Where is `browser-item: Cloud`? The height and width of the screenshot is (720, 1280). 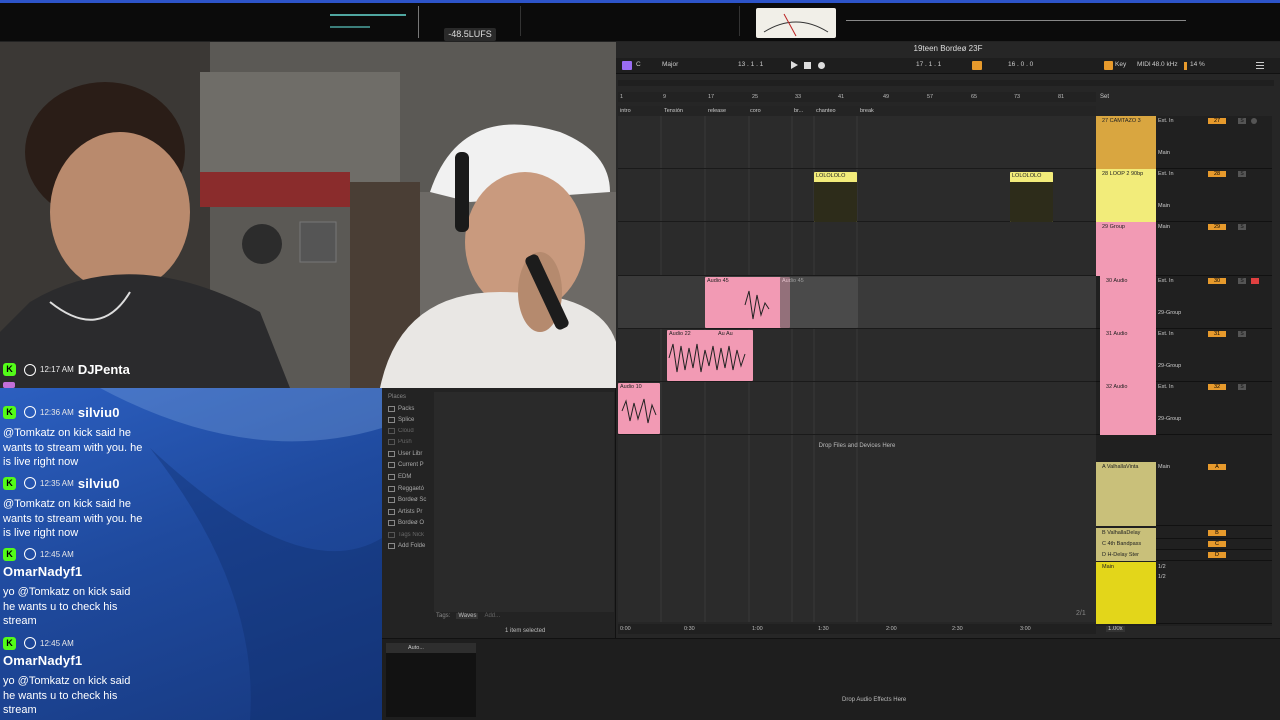
browser-item: Cloud is located at coordinates (401, 431).